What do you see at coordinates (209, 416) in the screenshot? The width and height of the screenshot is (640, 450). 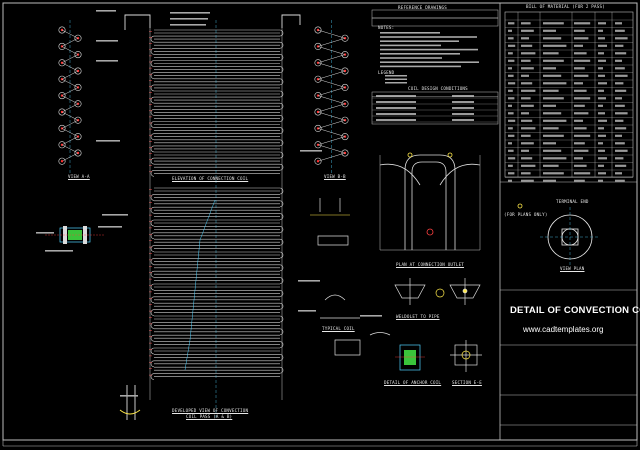 I see `coil-pass-label: COIL PASS (A & B)` at bounding box center [209, 416].